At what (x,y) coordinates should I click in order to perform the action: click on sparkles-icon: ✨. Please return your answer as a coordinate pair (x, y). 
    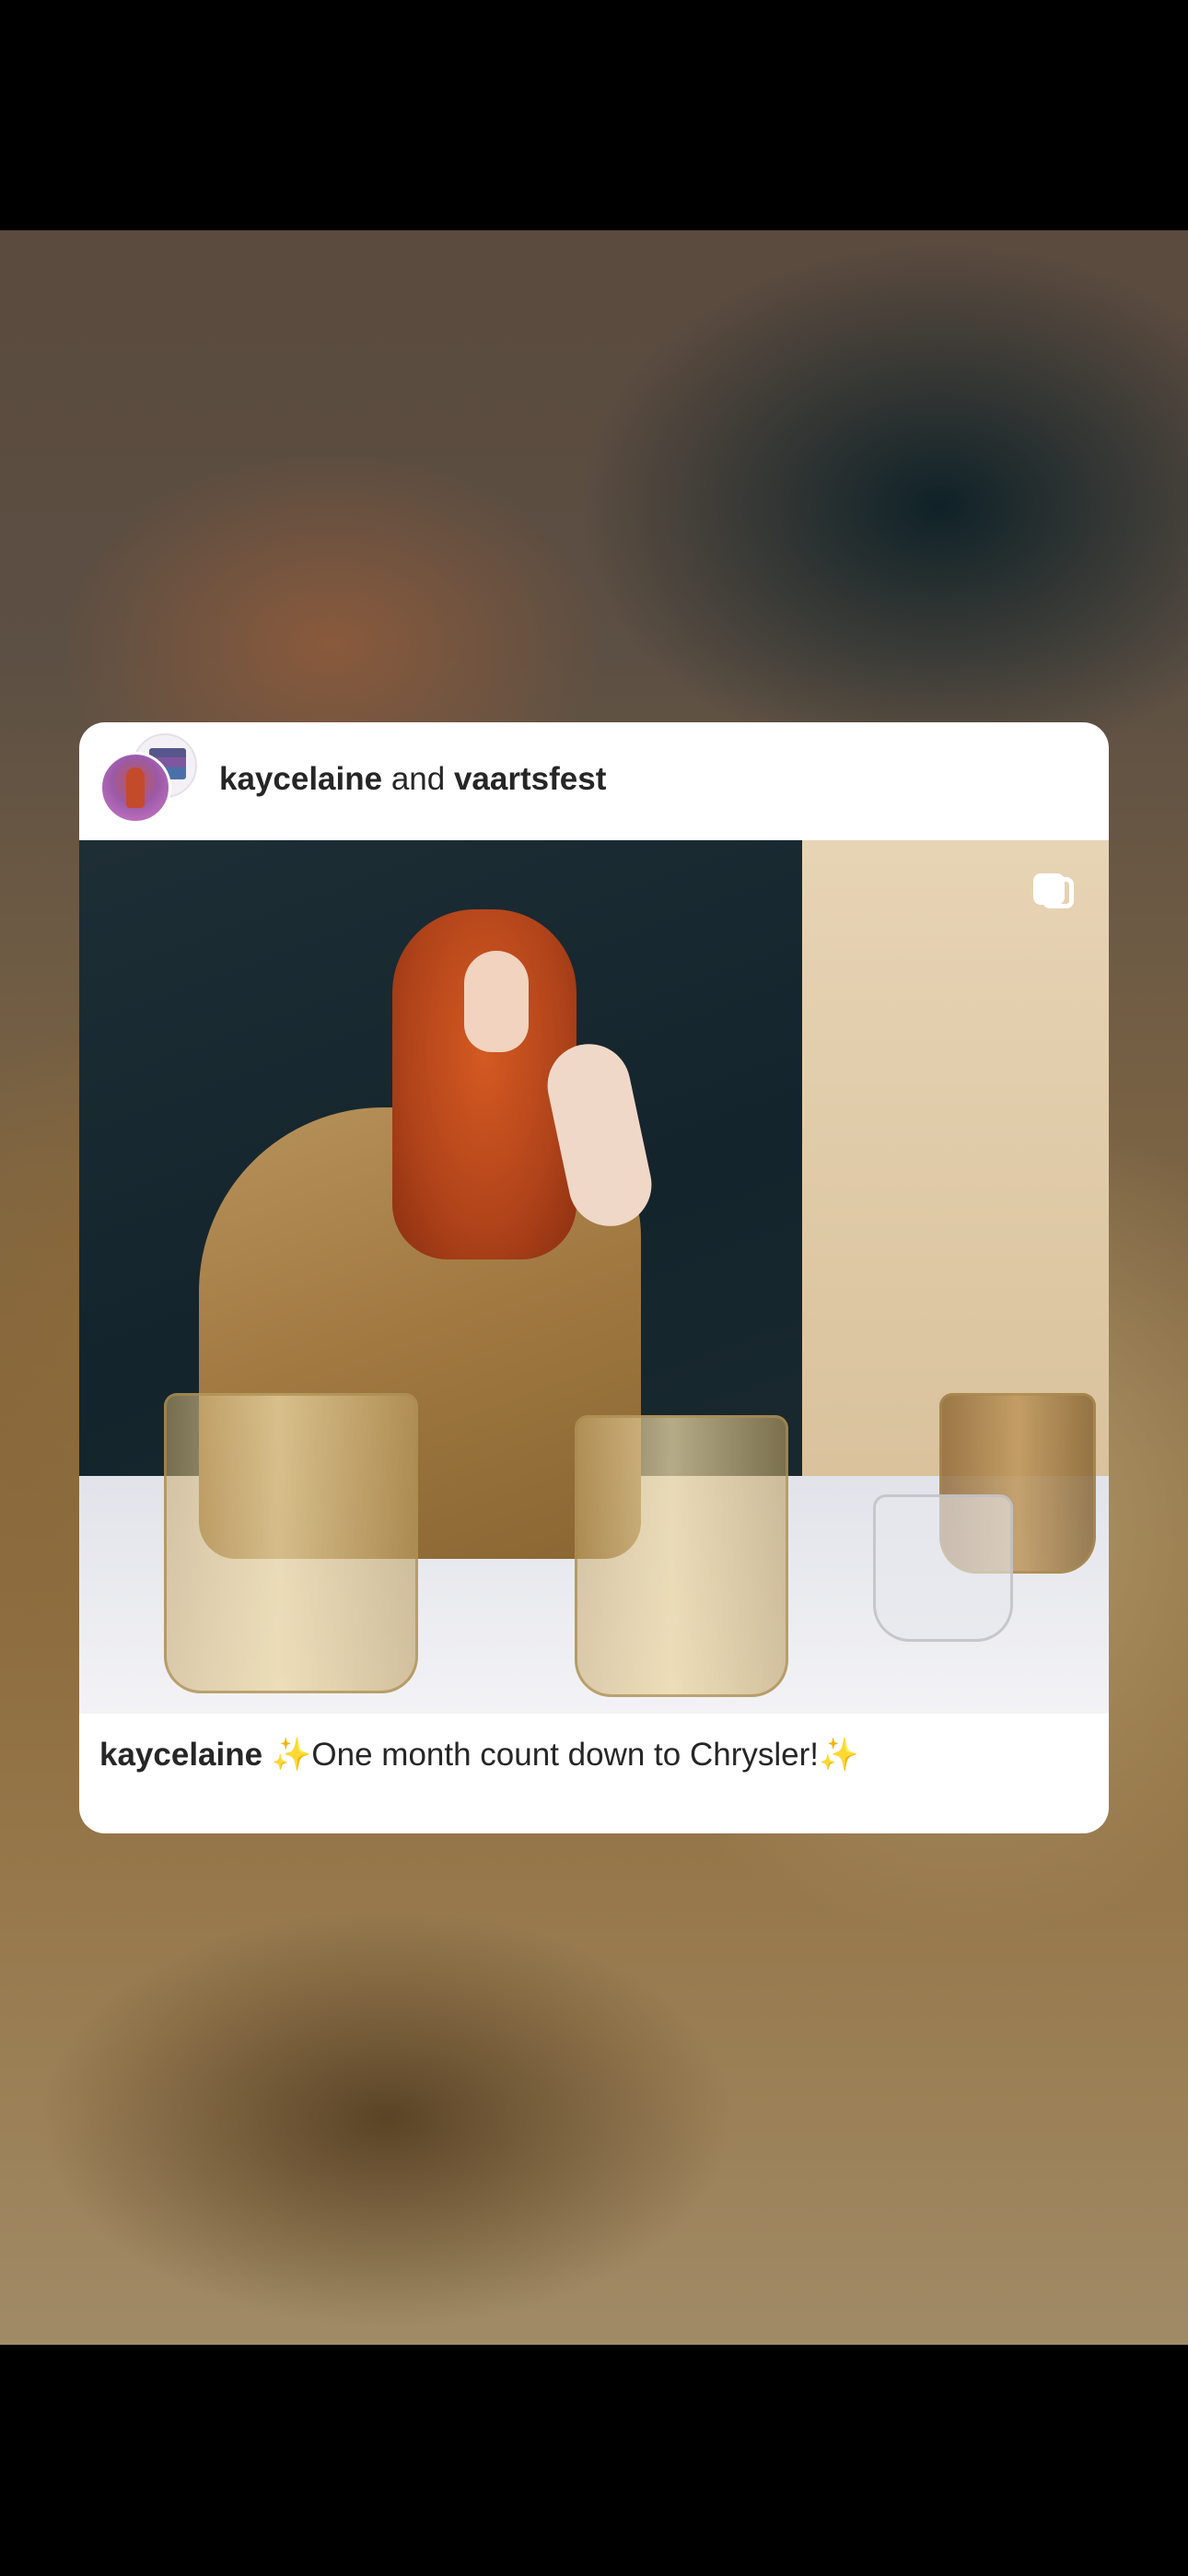
    Looking at the image, I should click on (291, 1755).